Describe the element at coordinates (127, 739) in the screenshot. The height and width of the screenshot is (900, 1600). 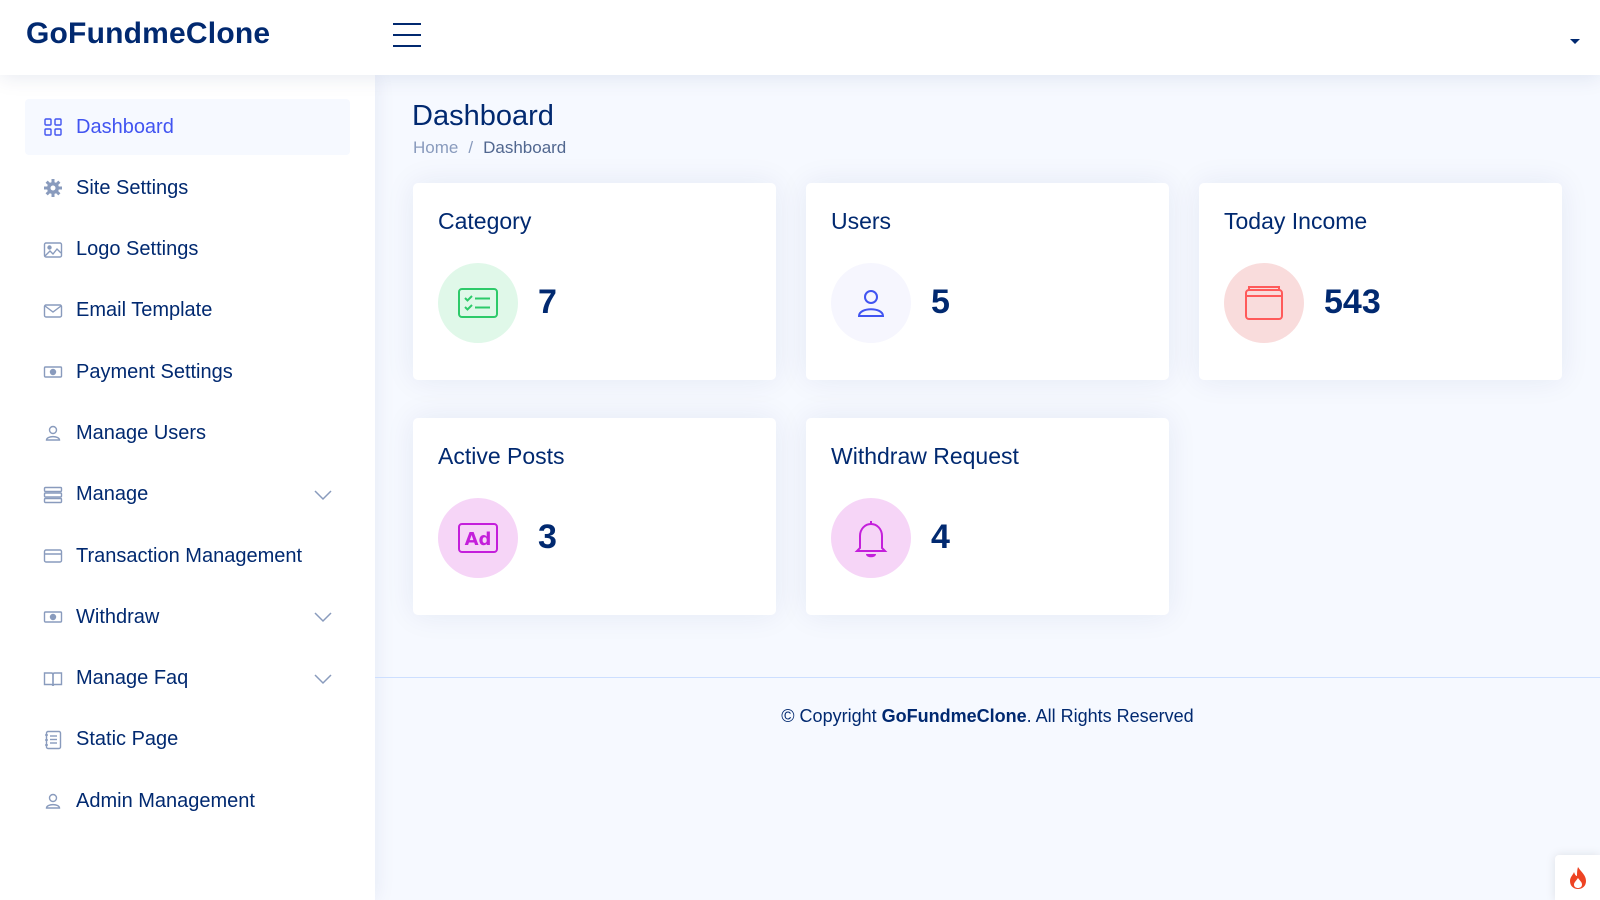
I see `sidebar-item-label: Static Page` at that location.